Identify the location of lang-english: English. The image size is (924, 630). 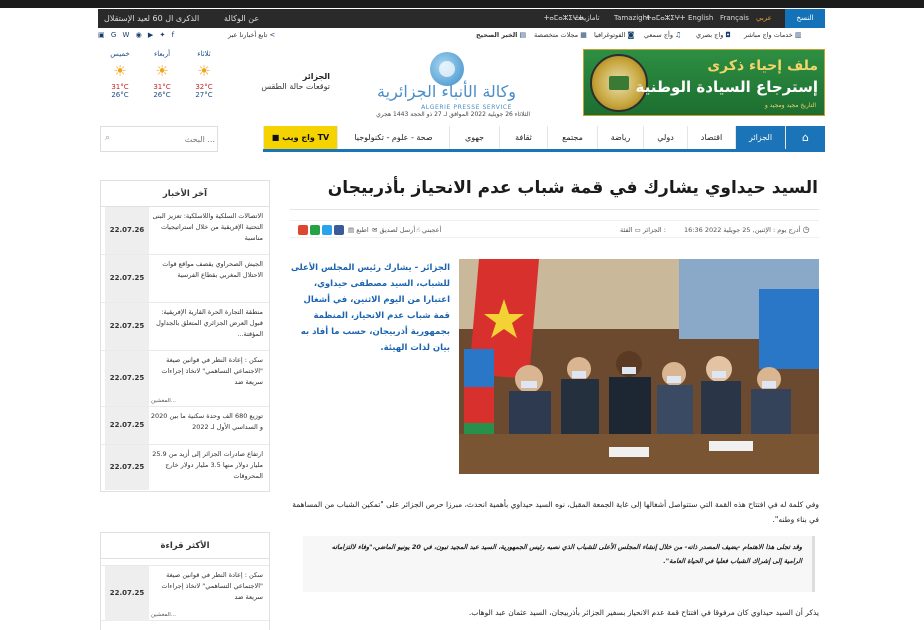
(700, 18).